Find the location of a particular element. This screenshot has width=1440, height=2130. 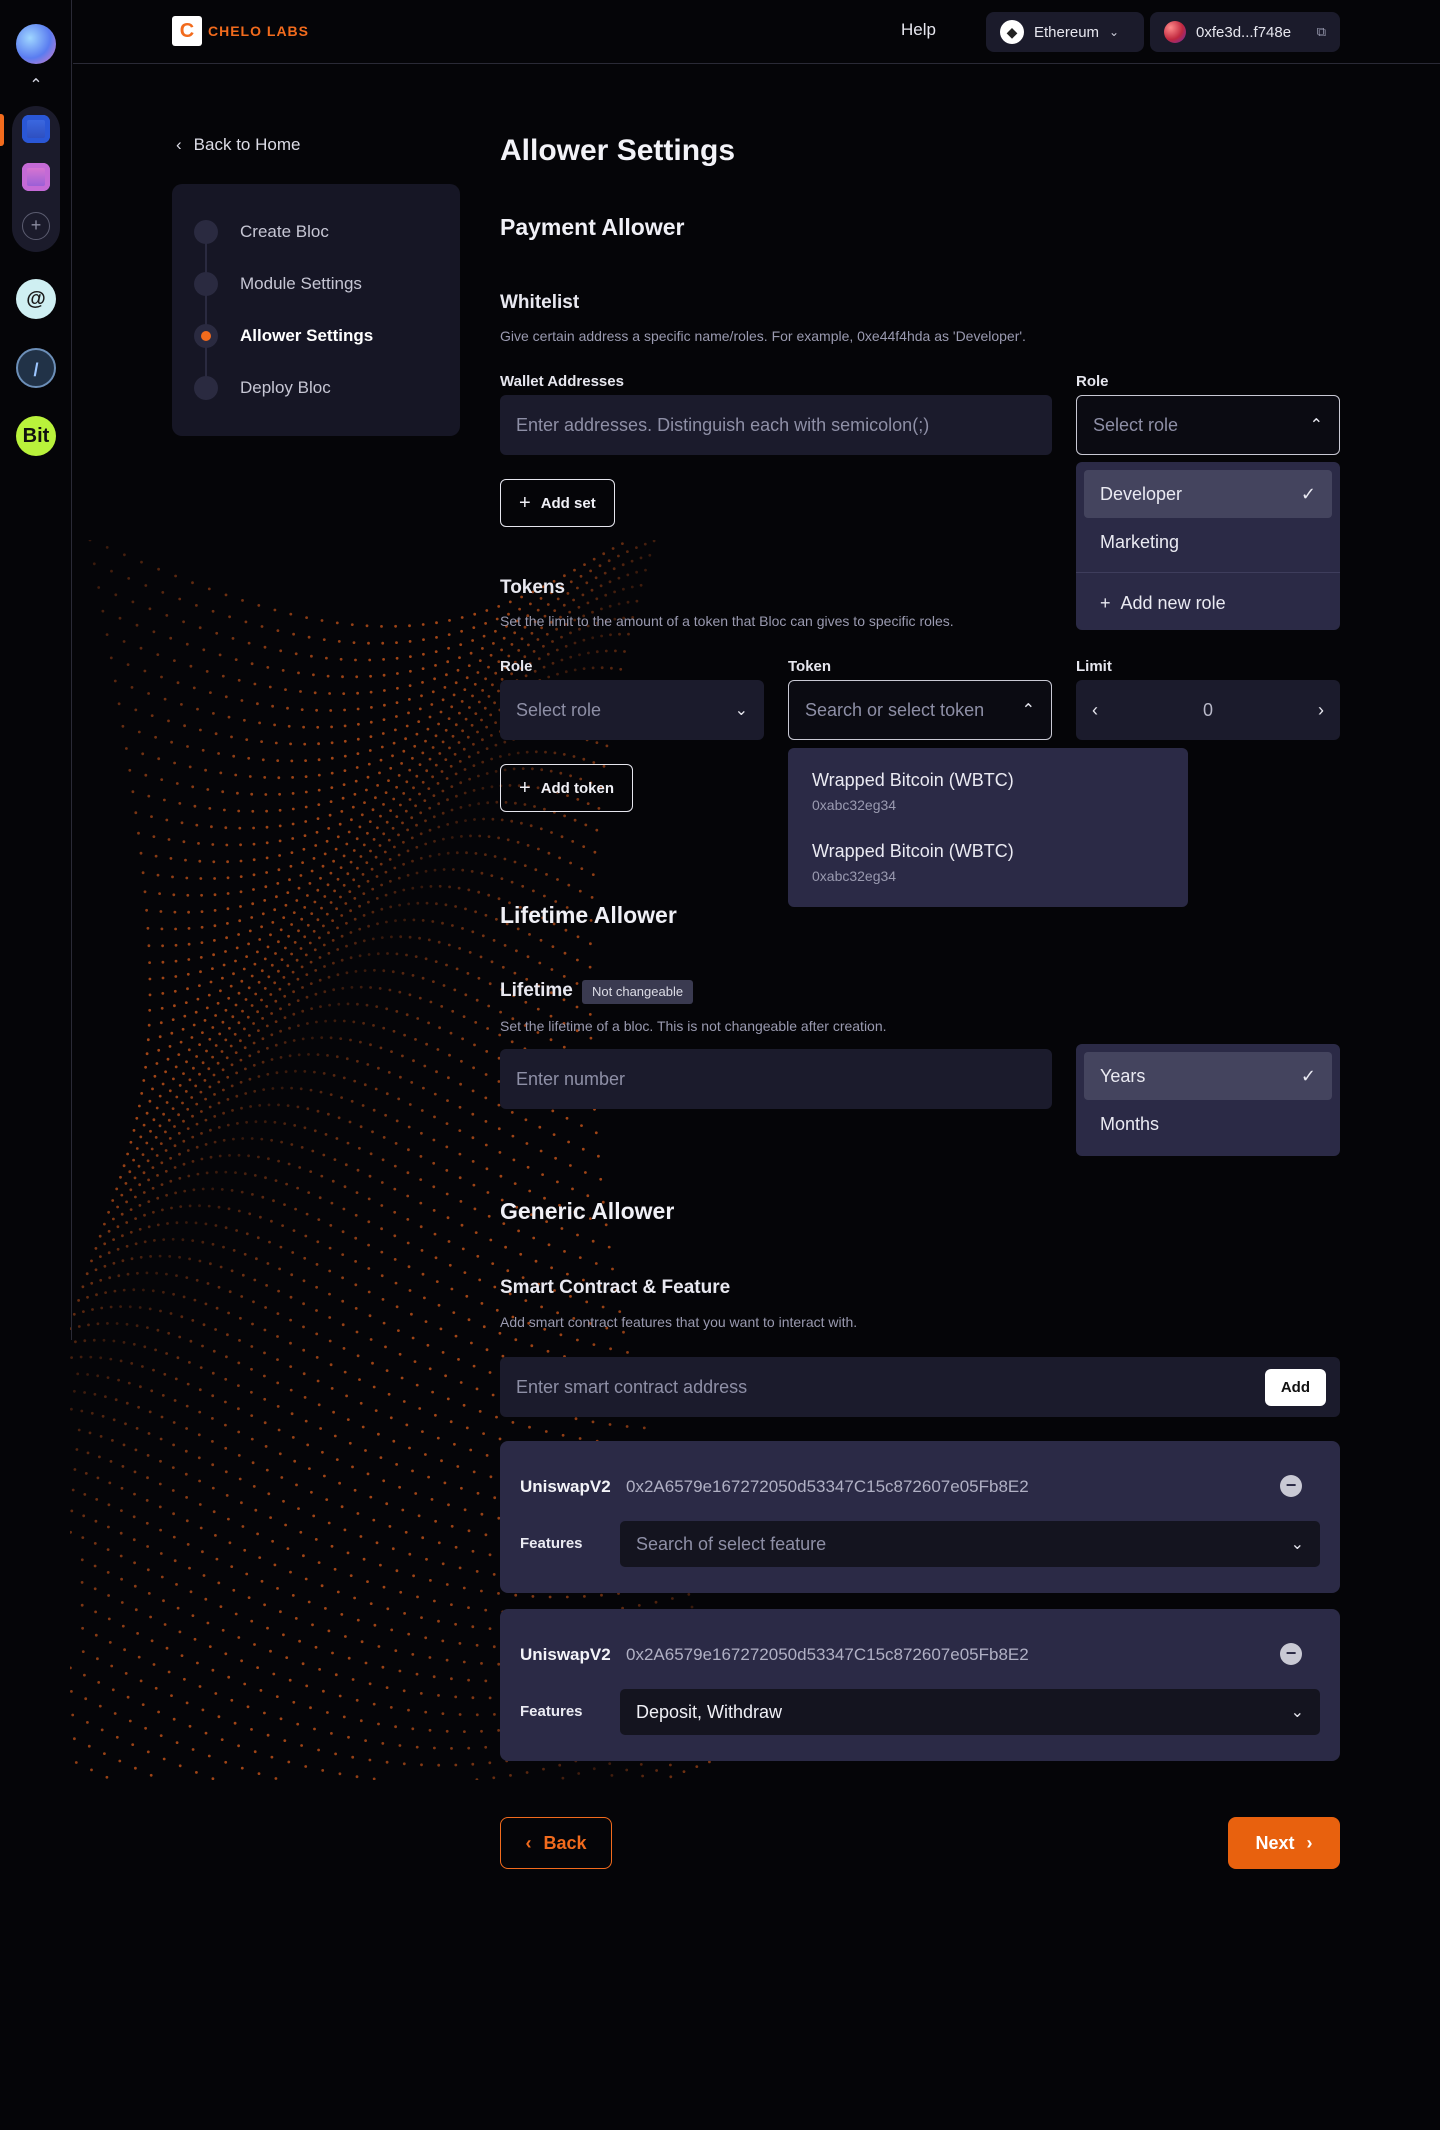

next-button: Next › is located at coordinates (1284, 1843).